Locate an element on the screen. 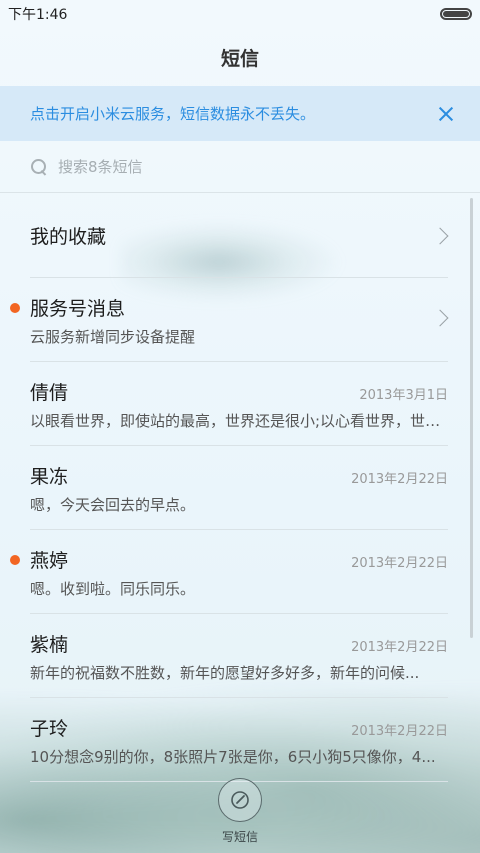 The width and height of the screenshot is (480, 853). search-input is located at coordinates (248, 166).